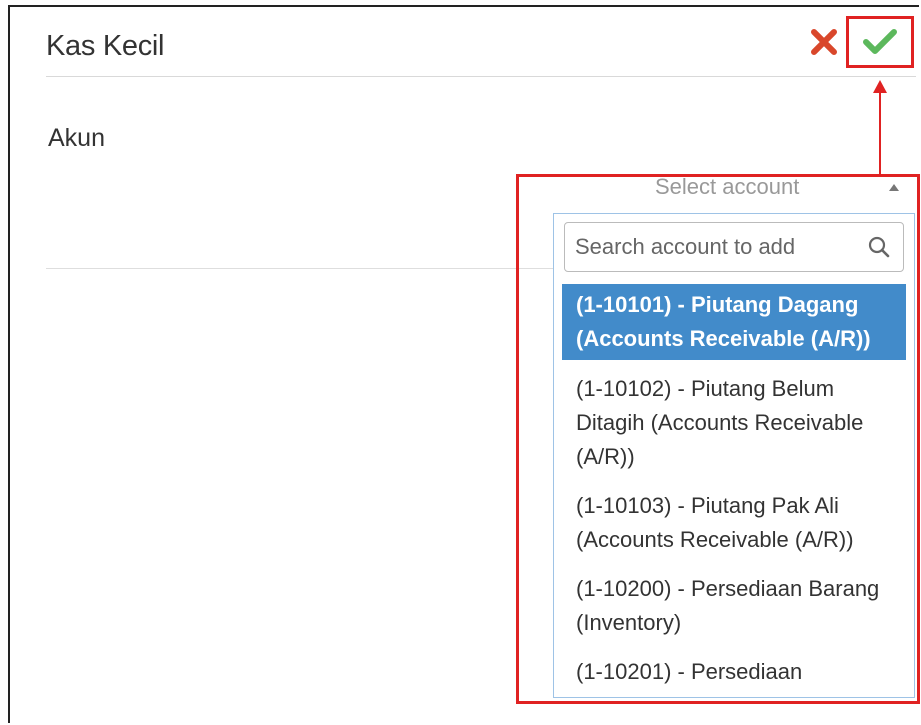  I want to click on close-icon, so click(824, 42).